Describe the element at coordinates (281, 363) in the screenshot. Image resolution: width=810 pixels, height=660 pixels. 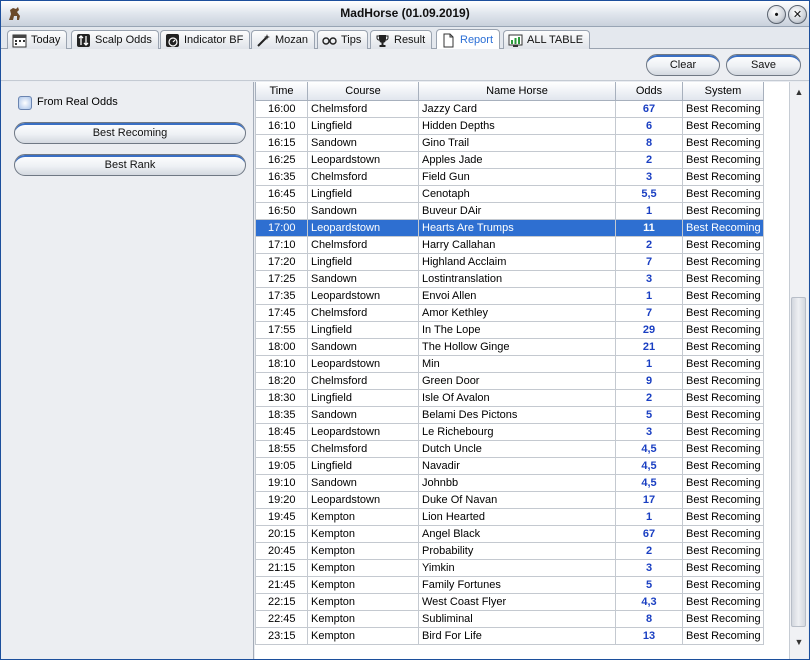
I see `cell-time: 18:10` at that location.